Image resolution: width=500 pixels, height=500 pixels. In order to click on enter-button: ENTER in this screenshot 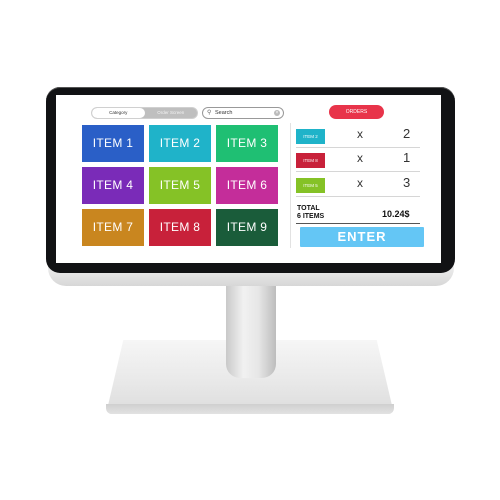, I will do `click(362, 237)`.